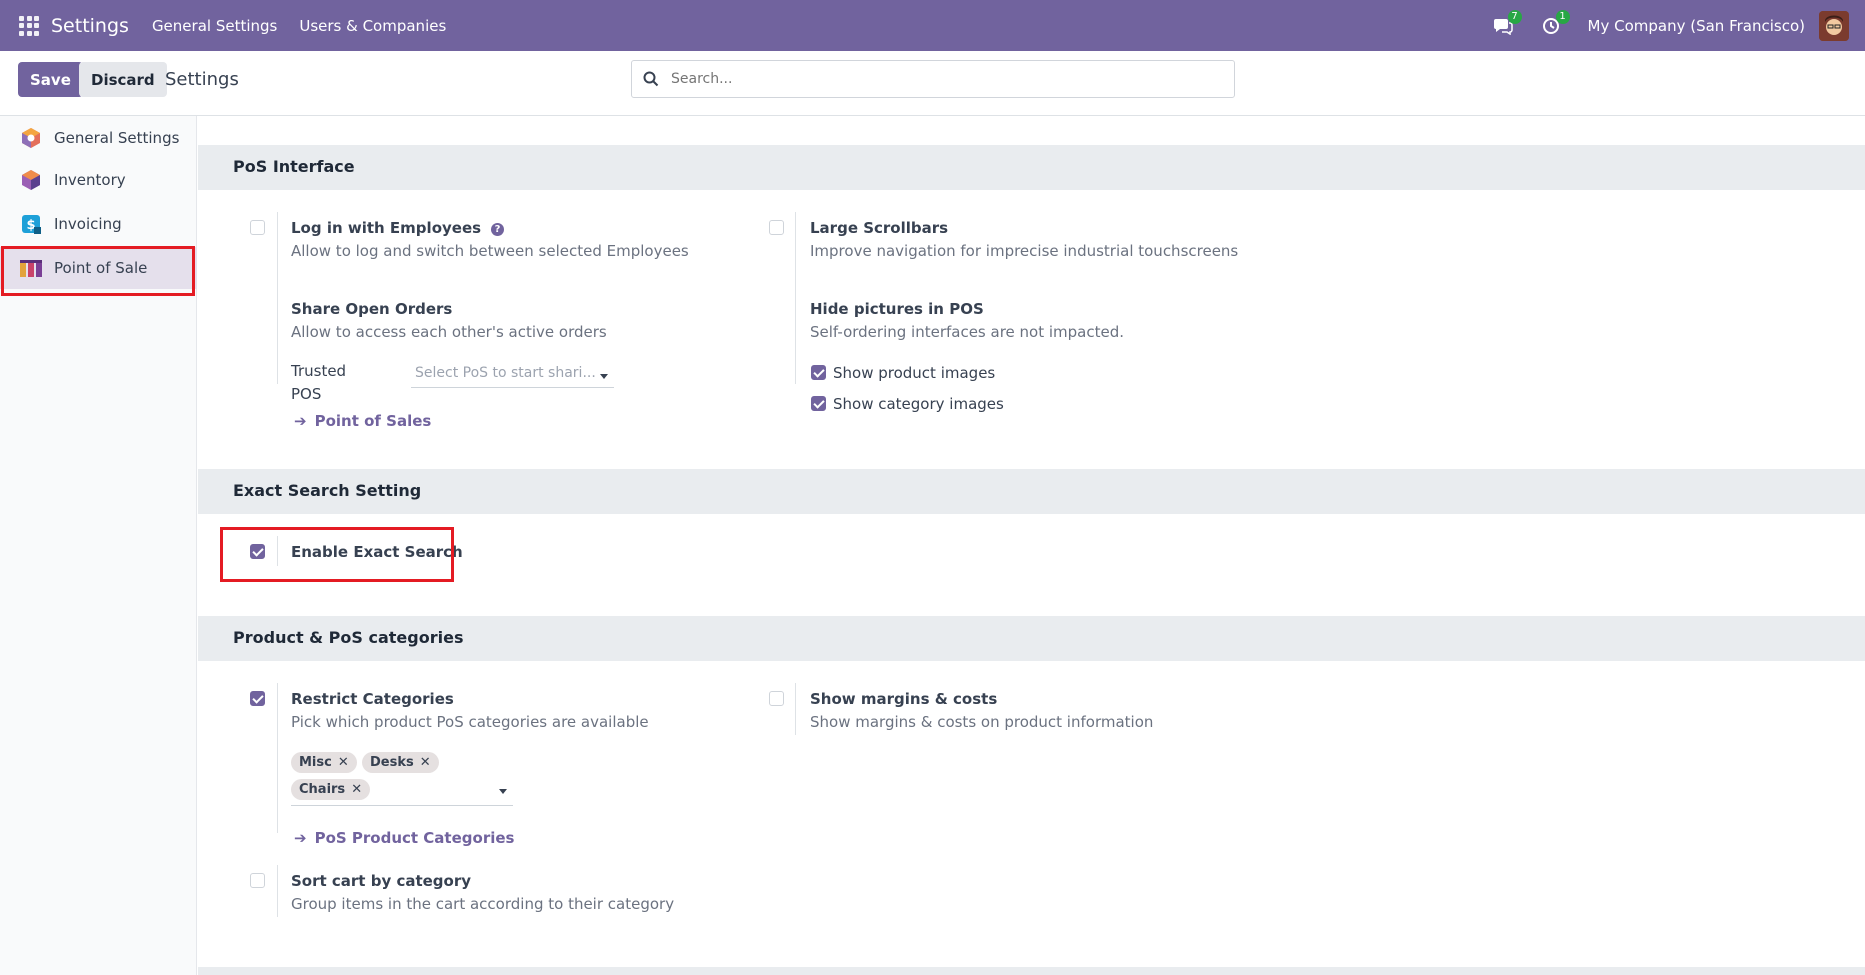 The width and height of the screenshot is (1865, 975). Describe the element at coordinates (257, 227) in the screenshot. I see `login-employees-checkbox` at that location.